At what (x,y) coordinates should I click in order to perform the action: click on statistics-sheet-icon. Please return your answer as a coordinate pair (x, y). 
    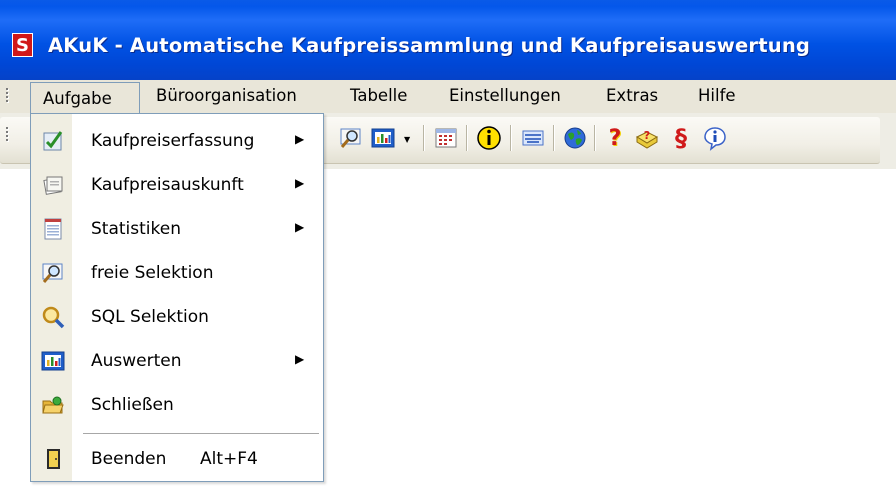
    Looking at the image, I should click on (53, 229).